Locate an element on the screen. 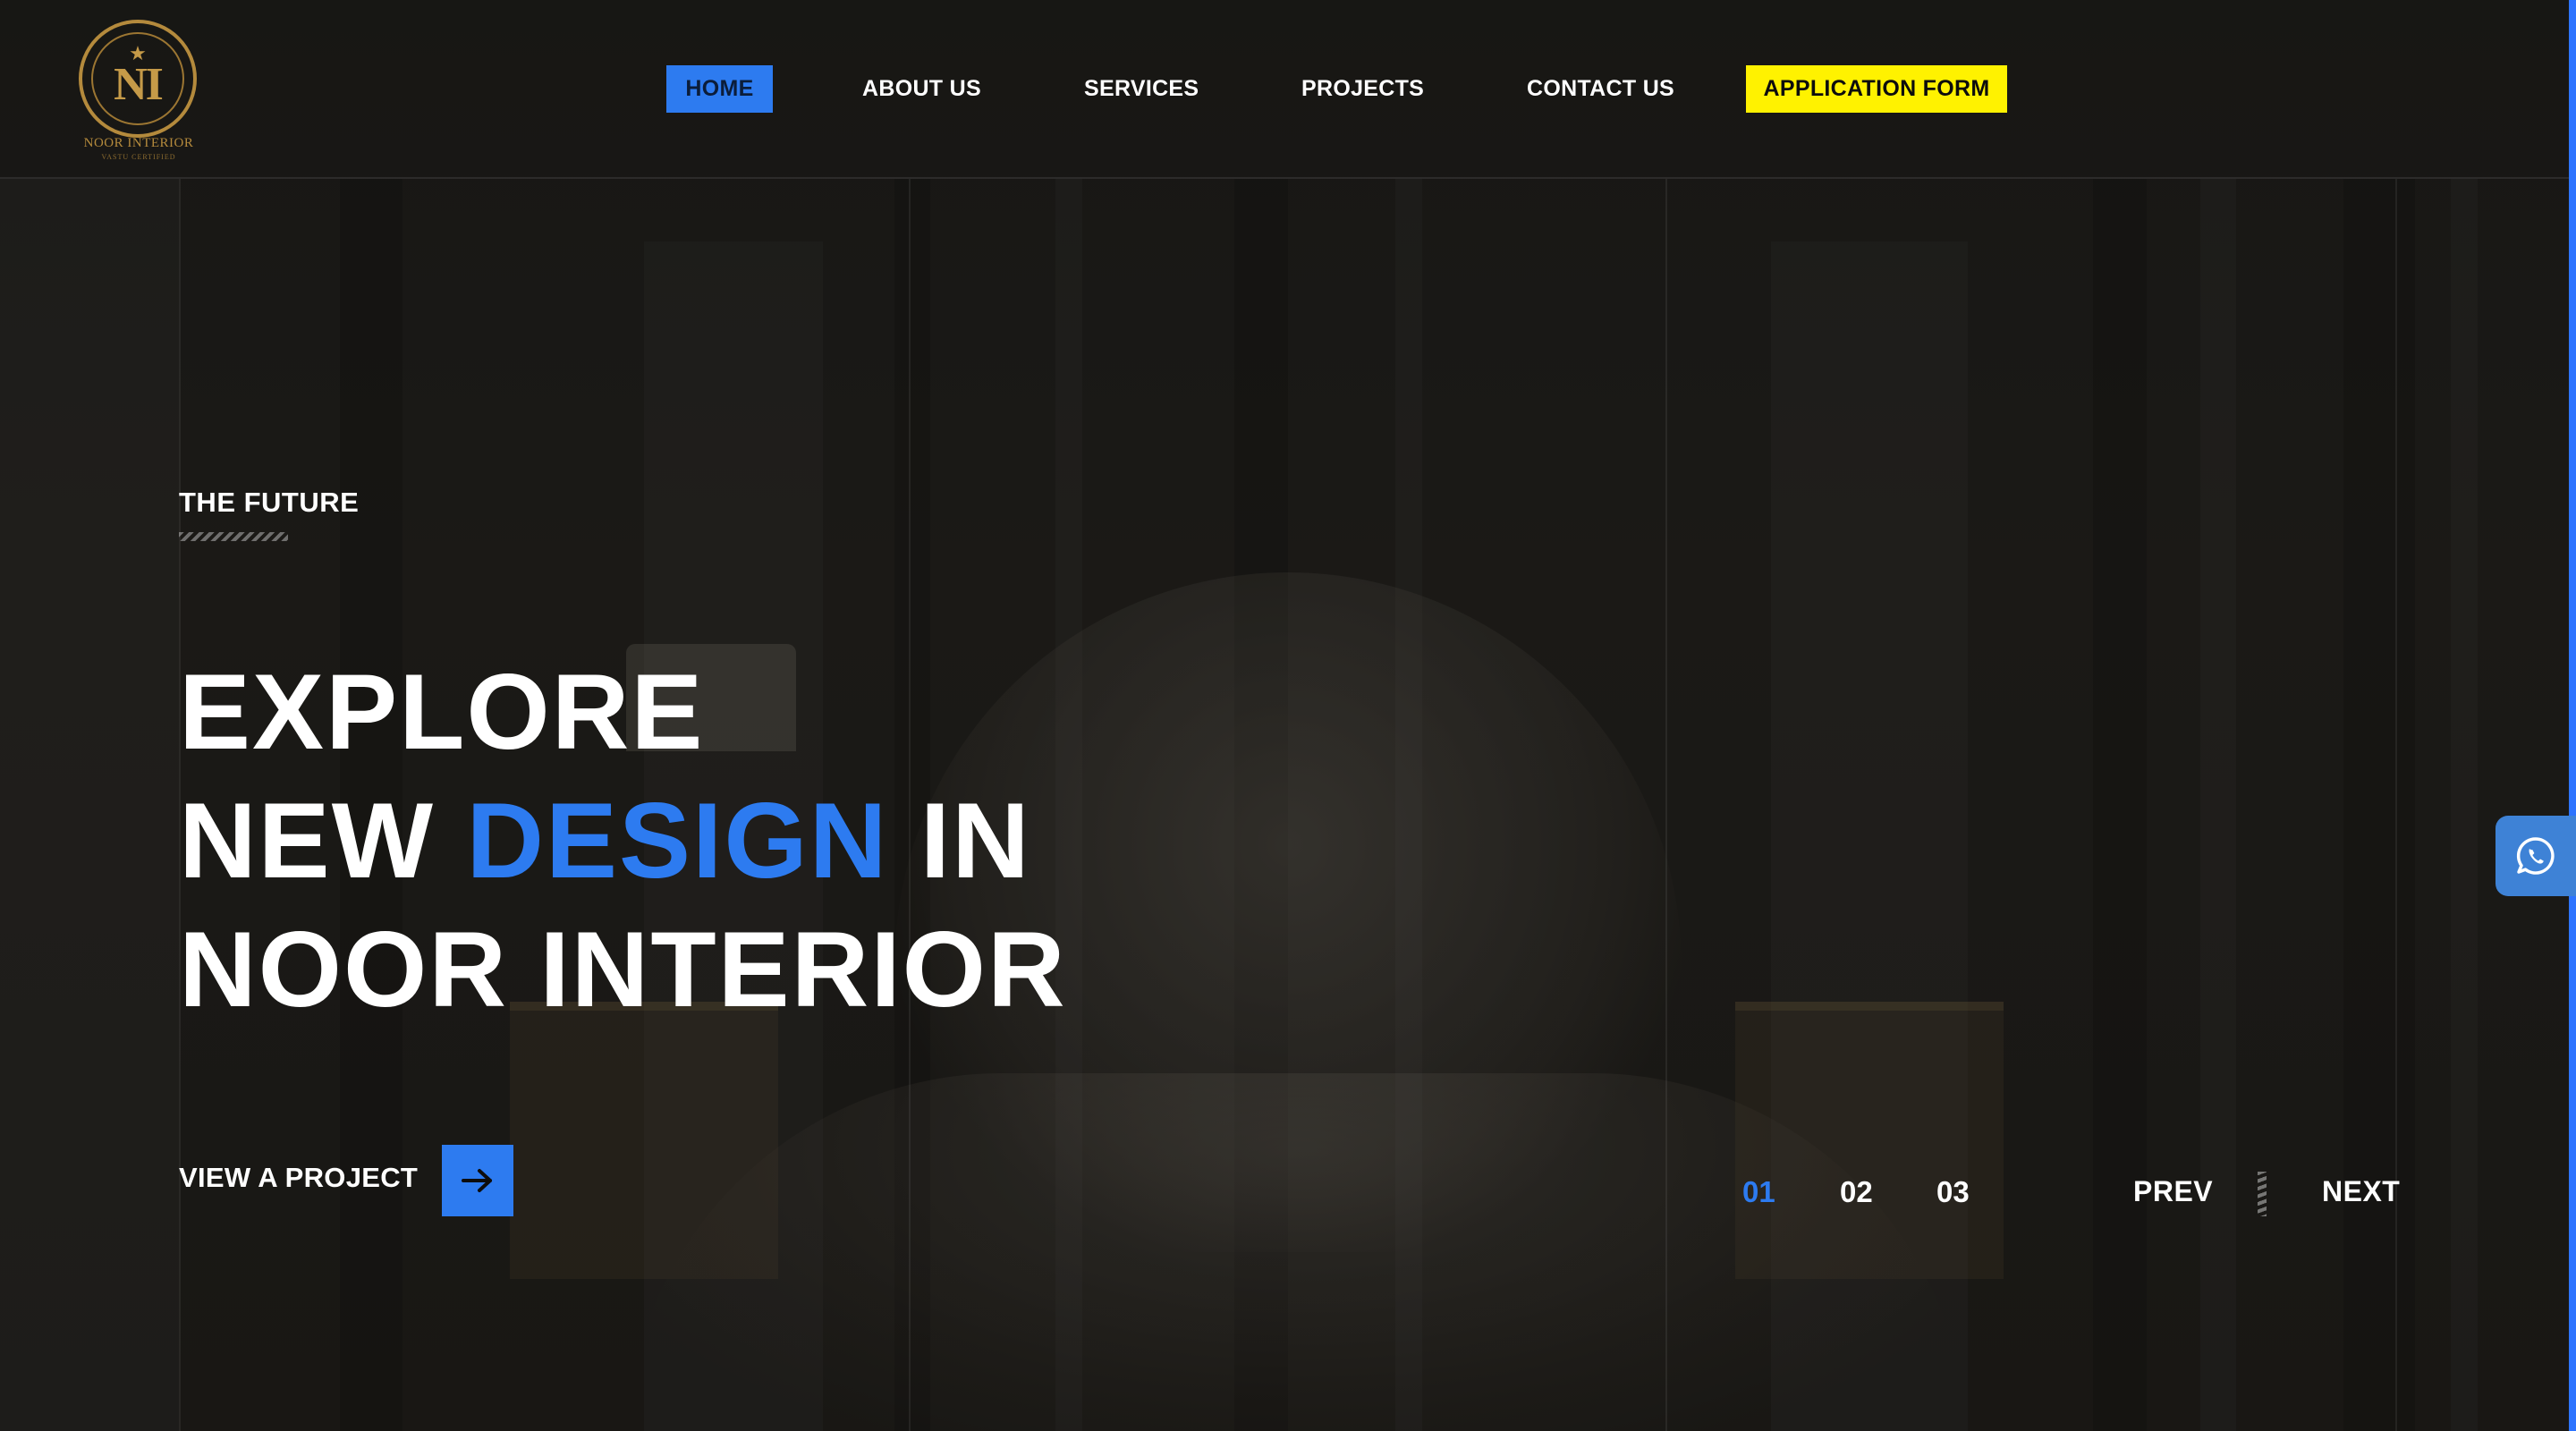 The image size is (2576, 1431). slide-indicator-2: 02 is located at coordinates (1856, 1192).